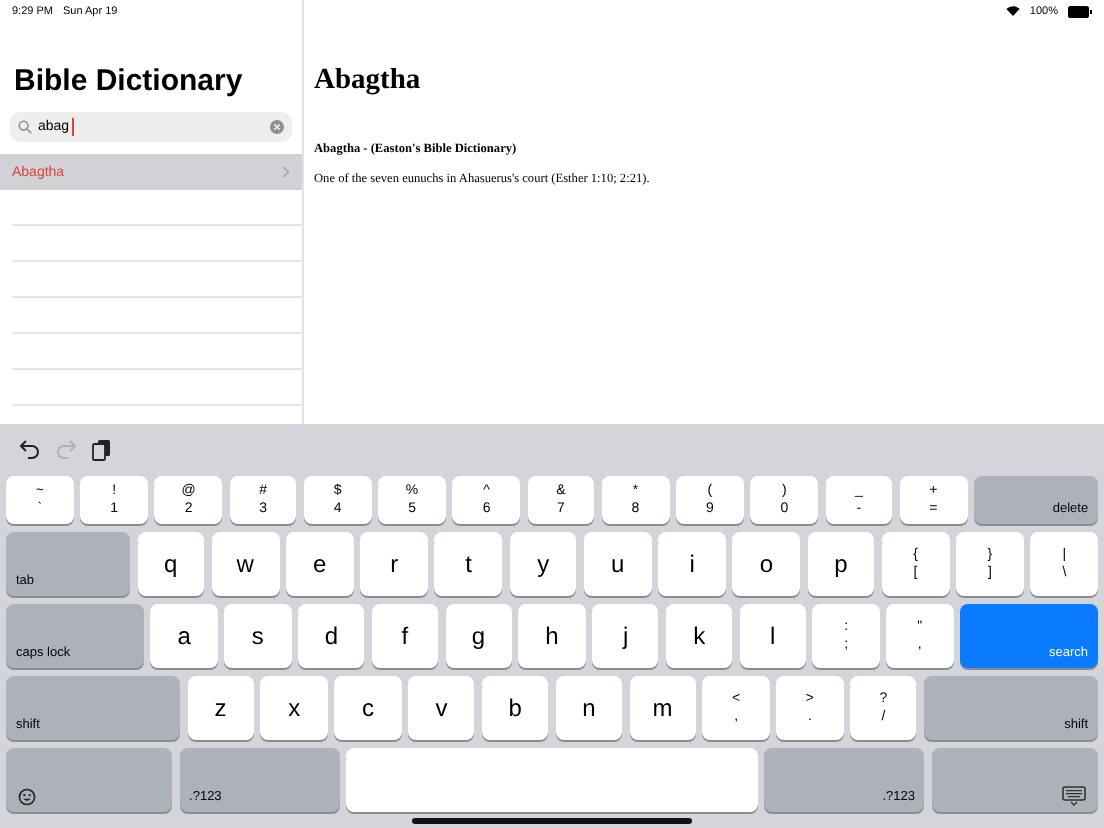 This screenshot has height=828, width=1104. I want to click on text-cursor, so click(72, 127).